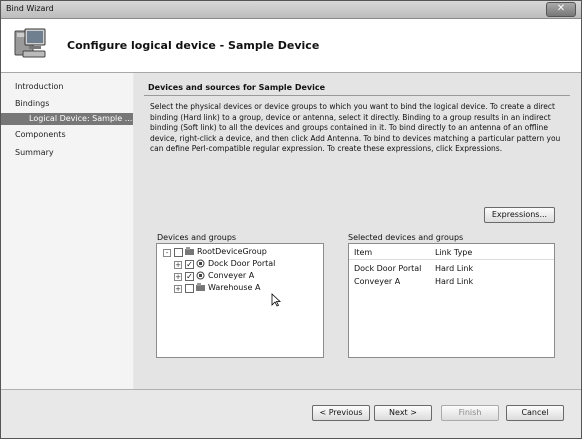 This screenshot has height=439, width=582. I want to click on section-divider, so click(357, 95).